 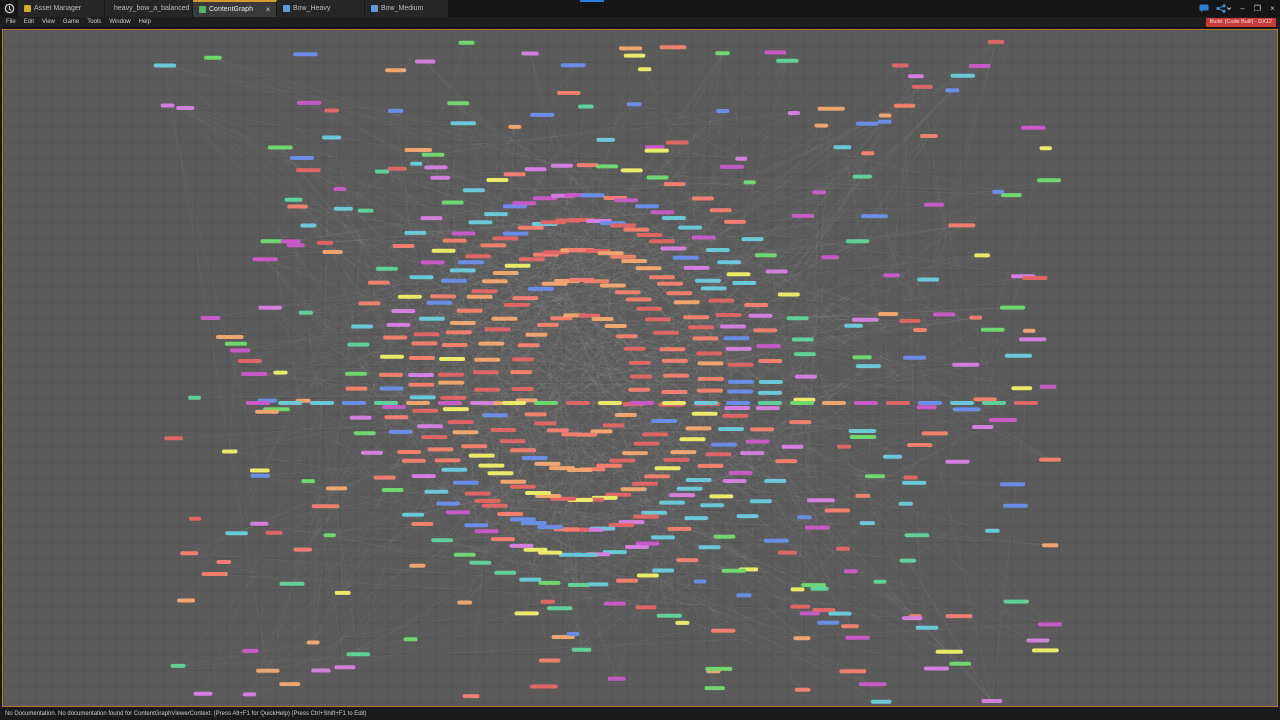 What do you see at coordinates (822, 8) in the screenshot?
I see `titlebar-drag-area` at bounding box center [822, 8].